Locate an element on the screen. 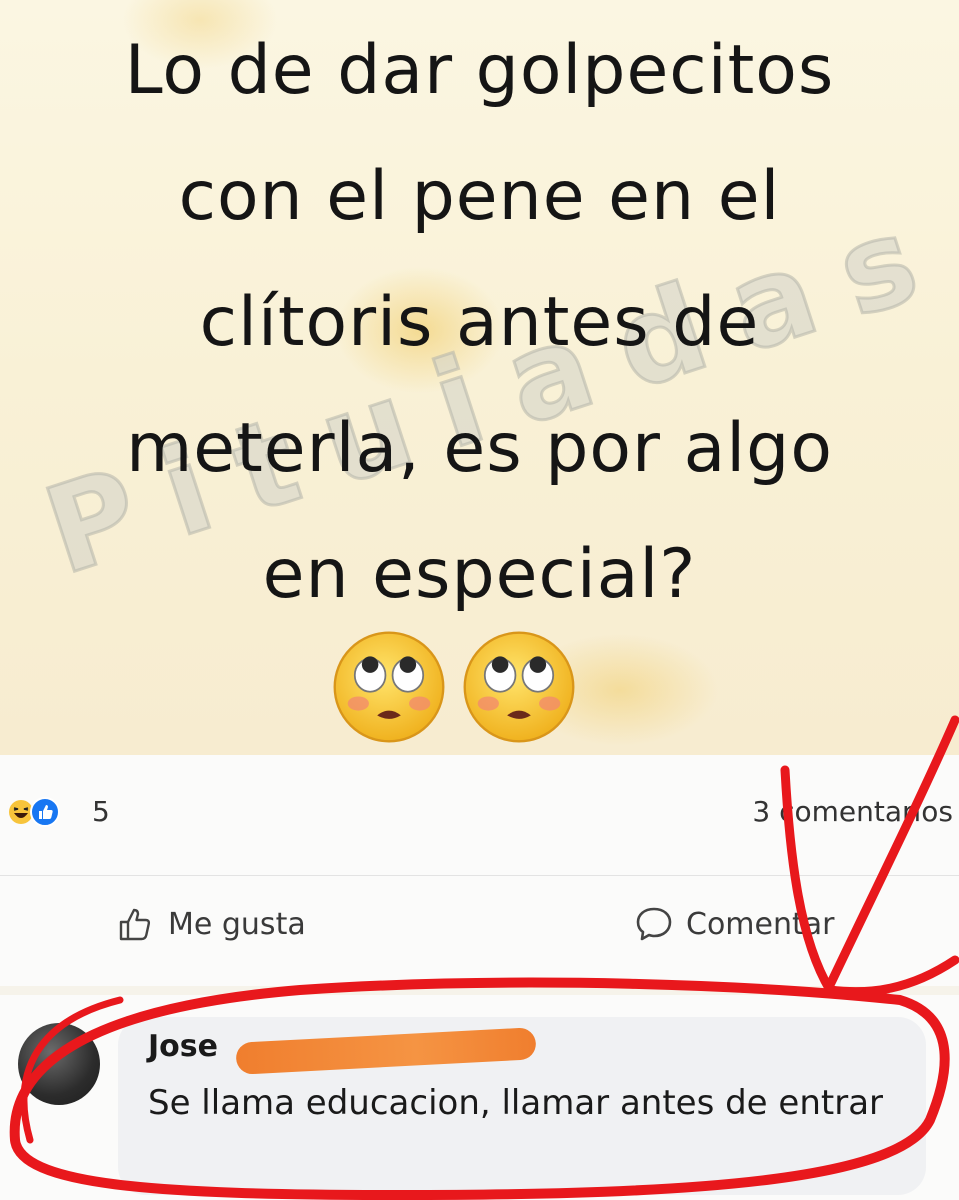  comments-count-link: 3 comentarios is located at coordinates (852, 811).